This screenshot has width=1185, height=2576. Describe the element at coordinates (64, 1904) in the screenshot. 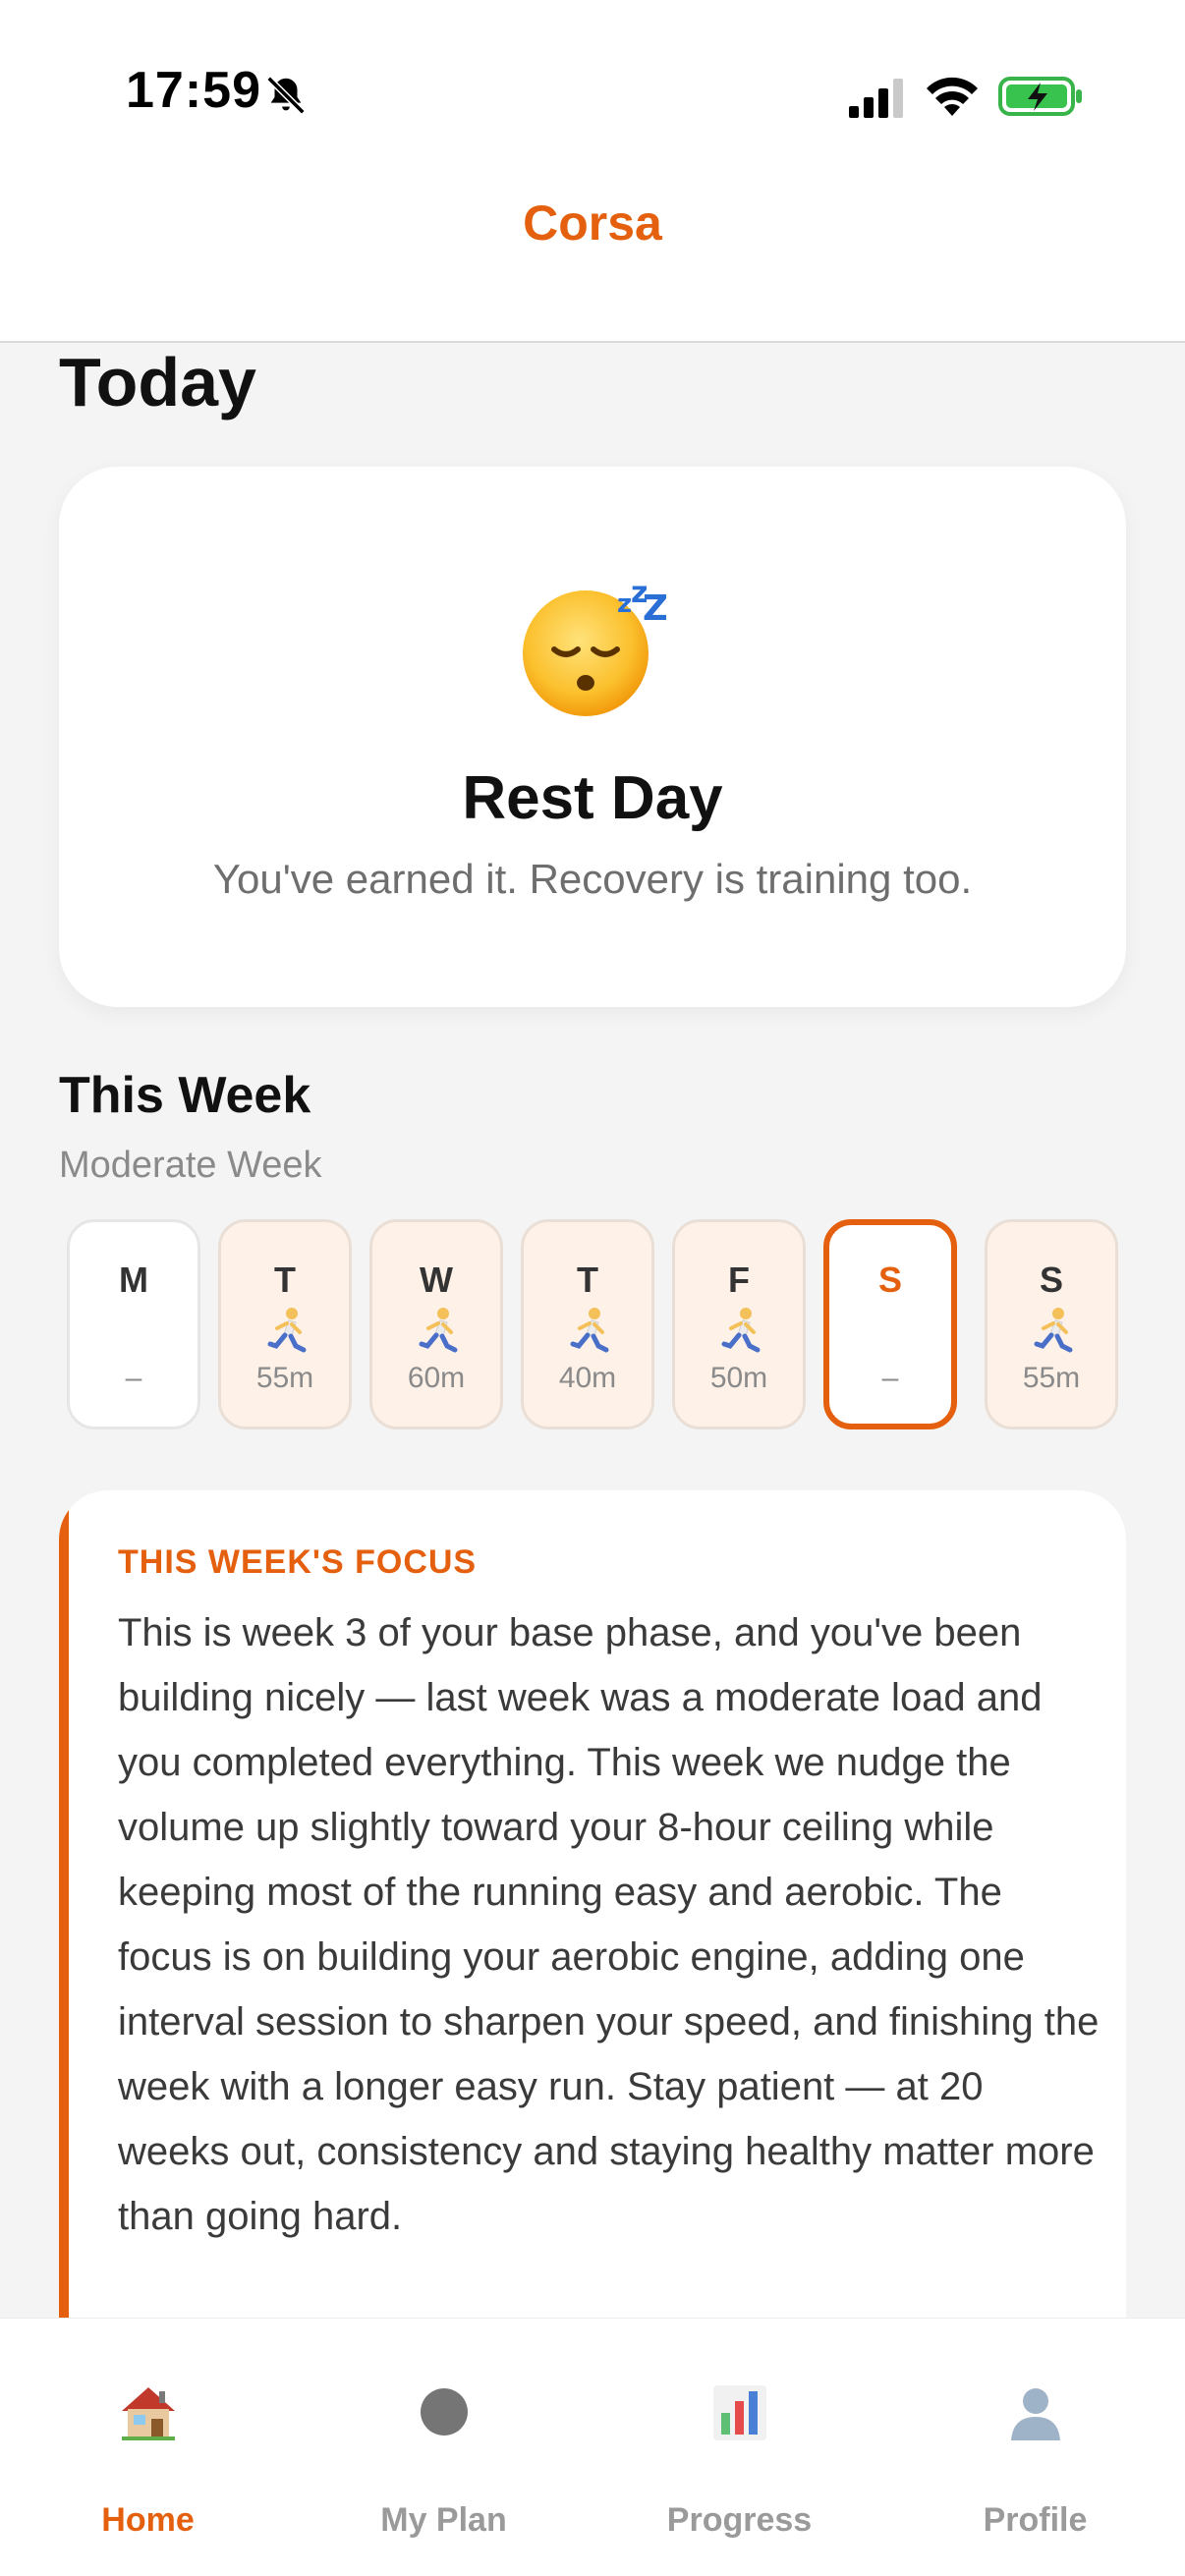

I see `focus-accent-bar` at that location.